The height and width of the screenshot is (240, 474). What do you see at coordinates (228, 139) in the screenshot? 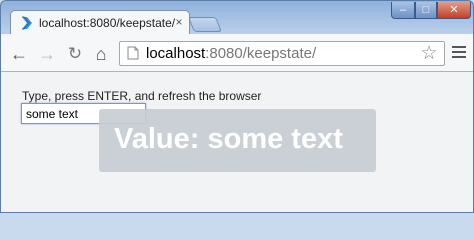
I see `value-display: Value: some text` at bounding box center [228, 139].